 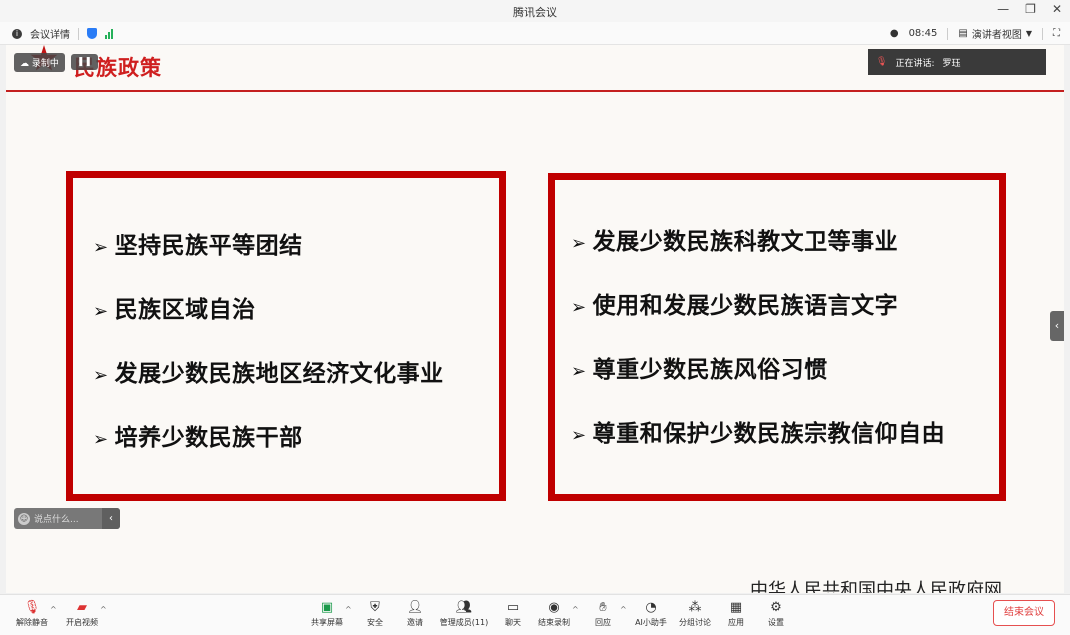 I want to click on end-meeting-button: 结束会议, so click(x=1024, y=613).